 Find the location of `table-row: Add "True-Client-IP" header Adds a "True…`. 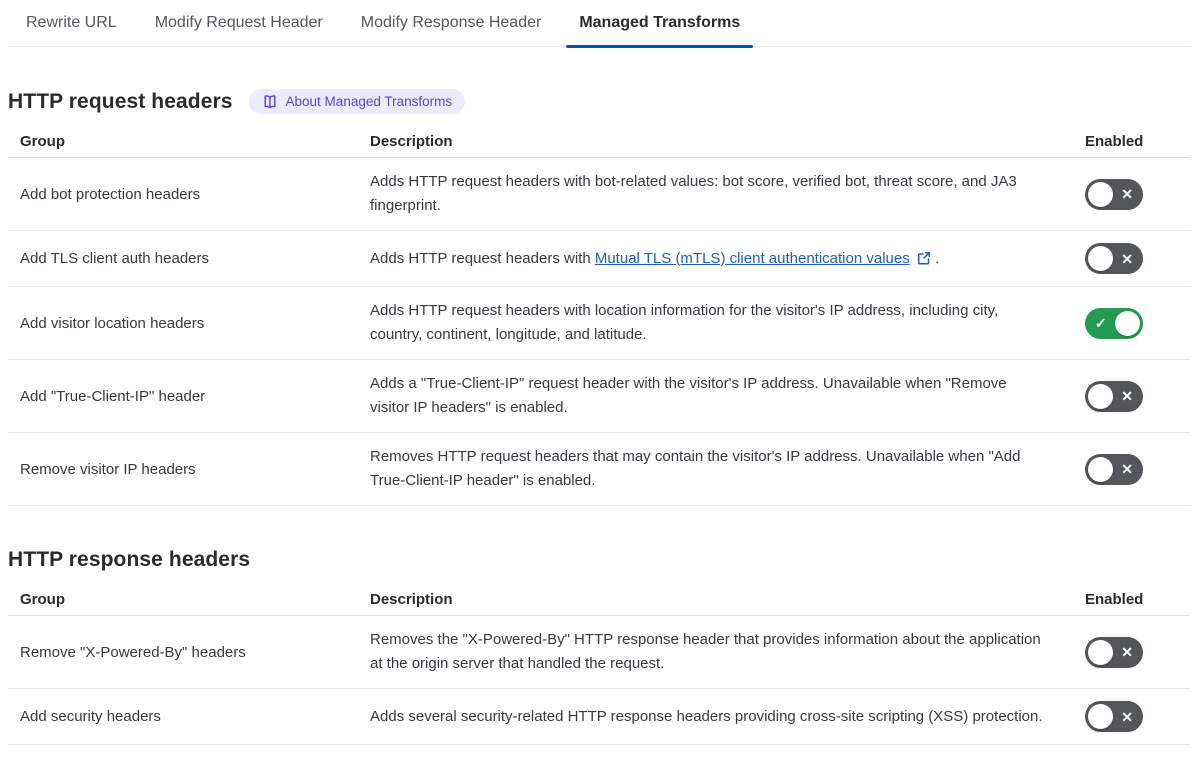

table-row: Add "True-Client-IP" header Adds a "True… is located at coordinates (599, 396).